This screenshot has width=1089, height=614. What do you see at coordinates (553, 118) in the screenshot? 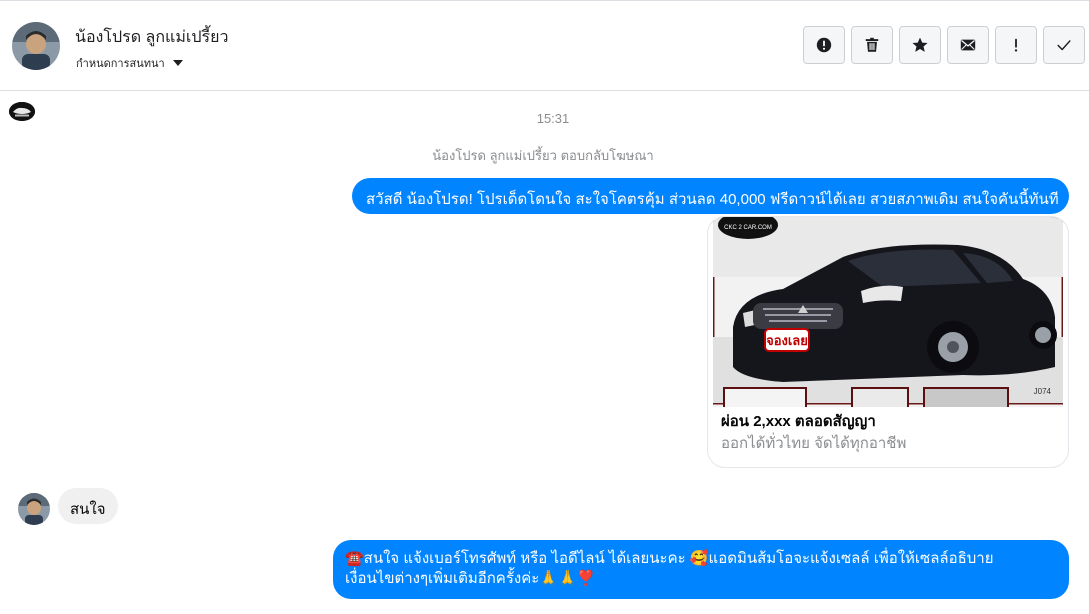
I see `message-timestamp: 15:31` at bounding box center [553, 118].